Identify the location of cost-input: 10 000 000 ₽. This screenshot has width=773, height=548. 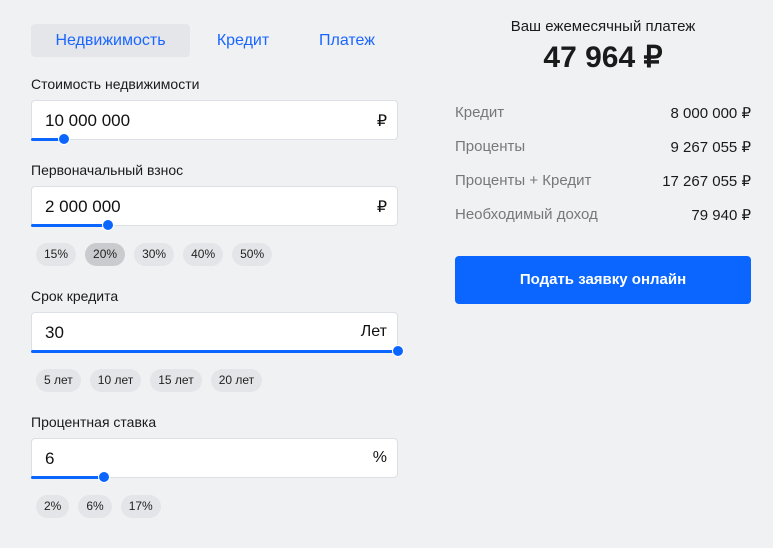
(214, 120).